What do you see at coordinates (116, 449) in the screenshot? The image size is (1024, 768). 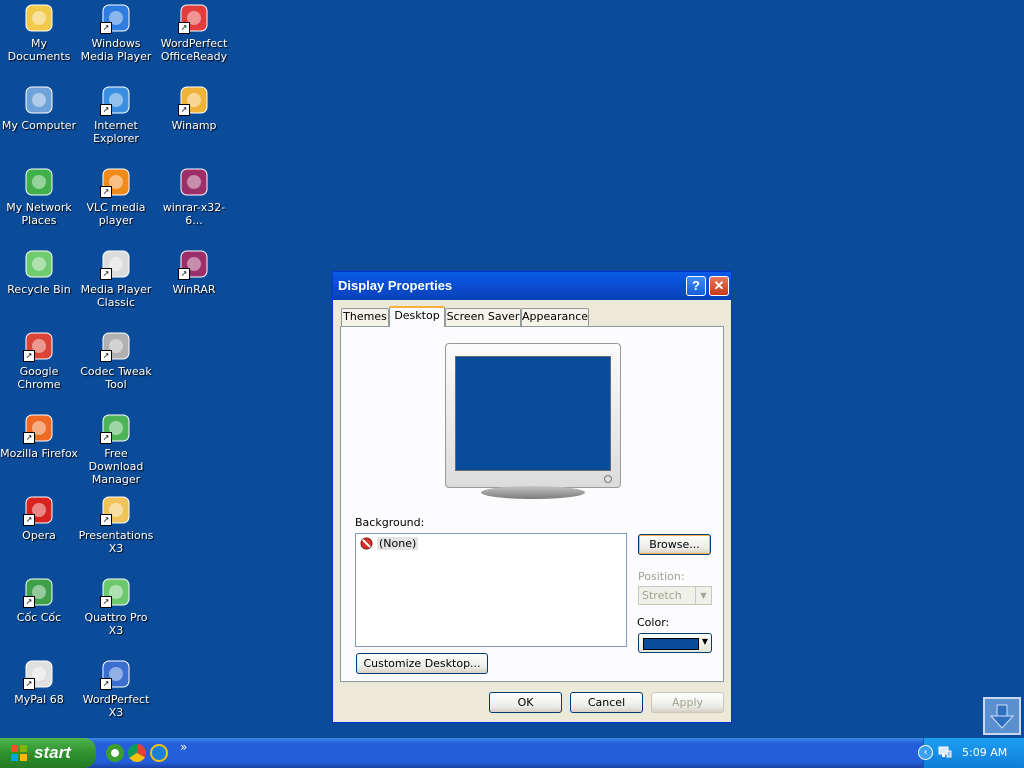 I see `desktop-icon-fdm: ↗ Free Download Manager` at bounding box center [116, 449].